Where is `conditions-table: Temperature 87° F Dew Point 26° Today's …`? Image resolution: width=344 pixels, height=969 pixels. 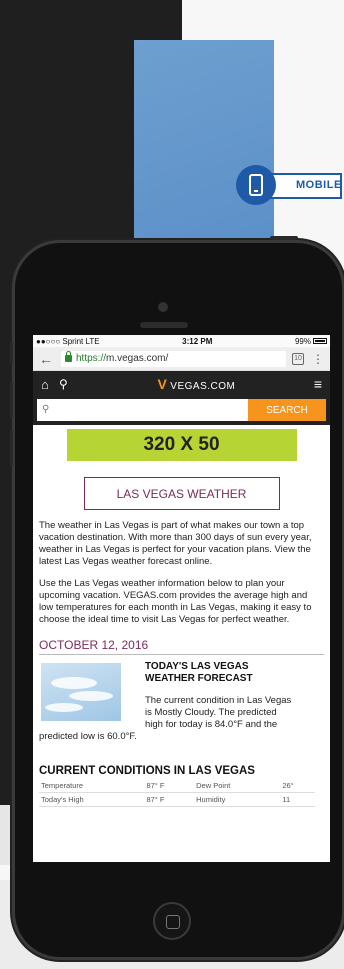 conditions-table: Temperature 87° F Dew Point 26° Today's … is located at coordinates (177, 793).